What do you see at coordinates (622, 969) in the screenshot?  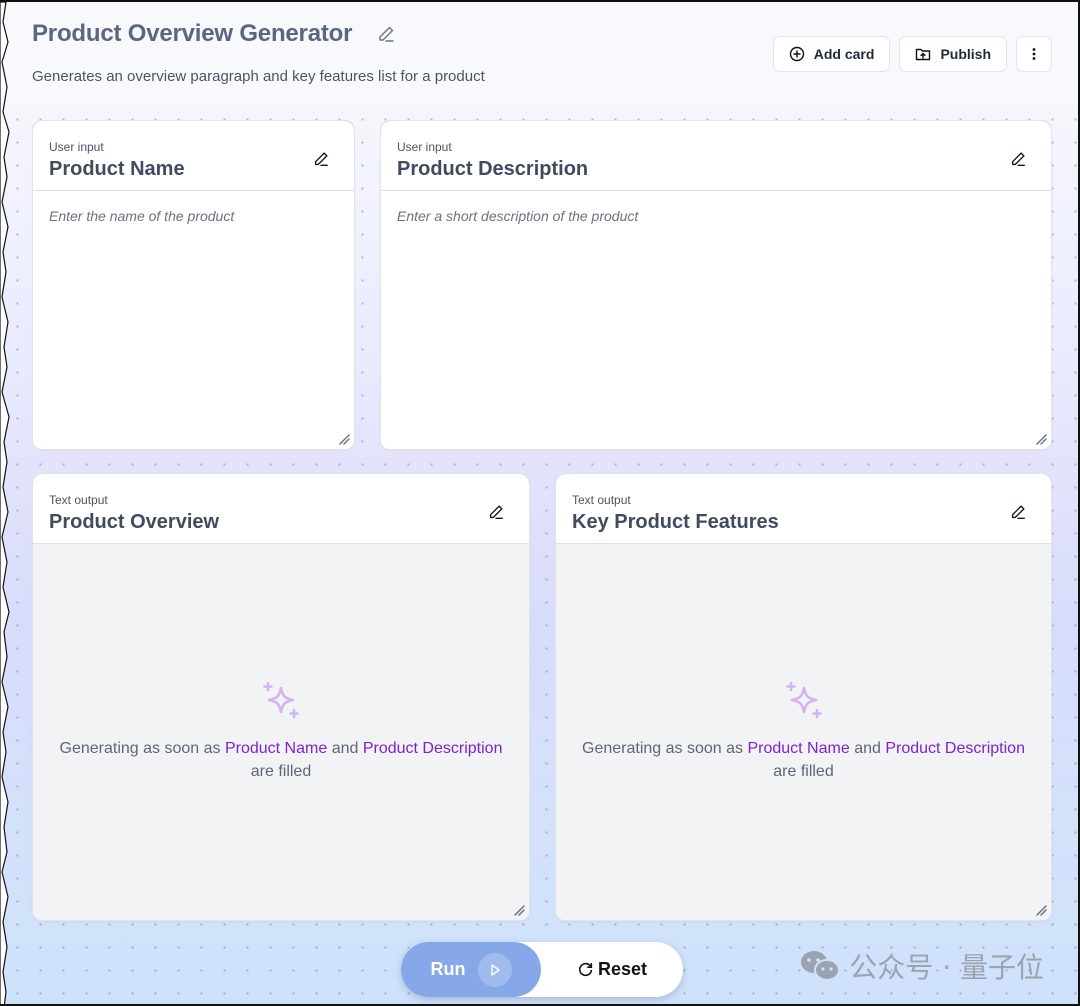 I see `reset-label: Reset` at bounding box center [622, 969].